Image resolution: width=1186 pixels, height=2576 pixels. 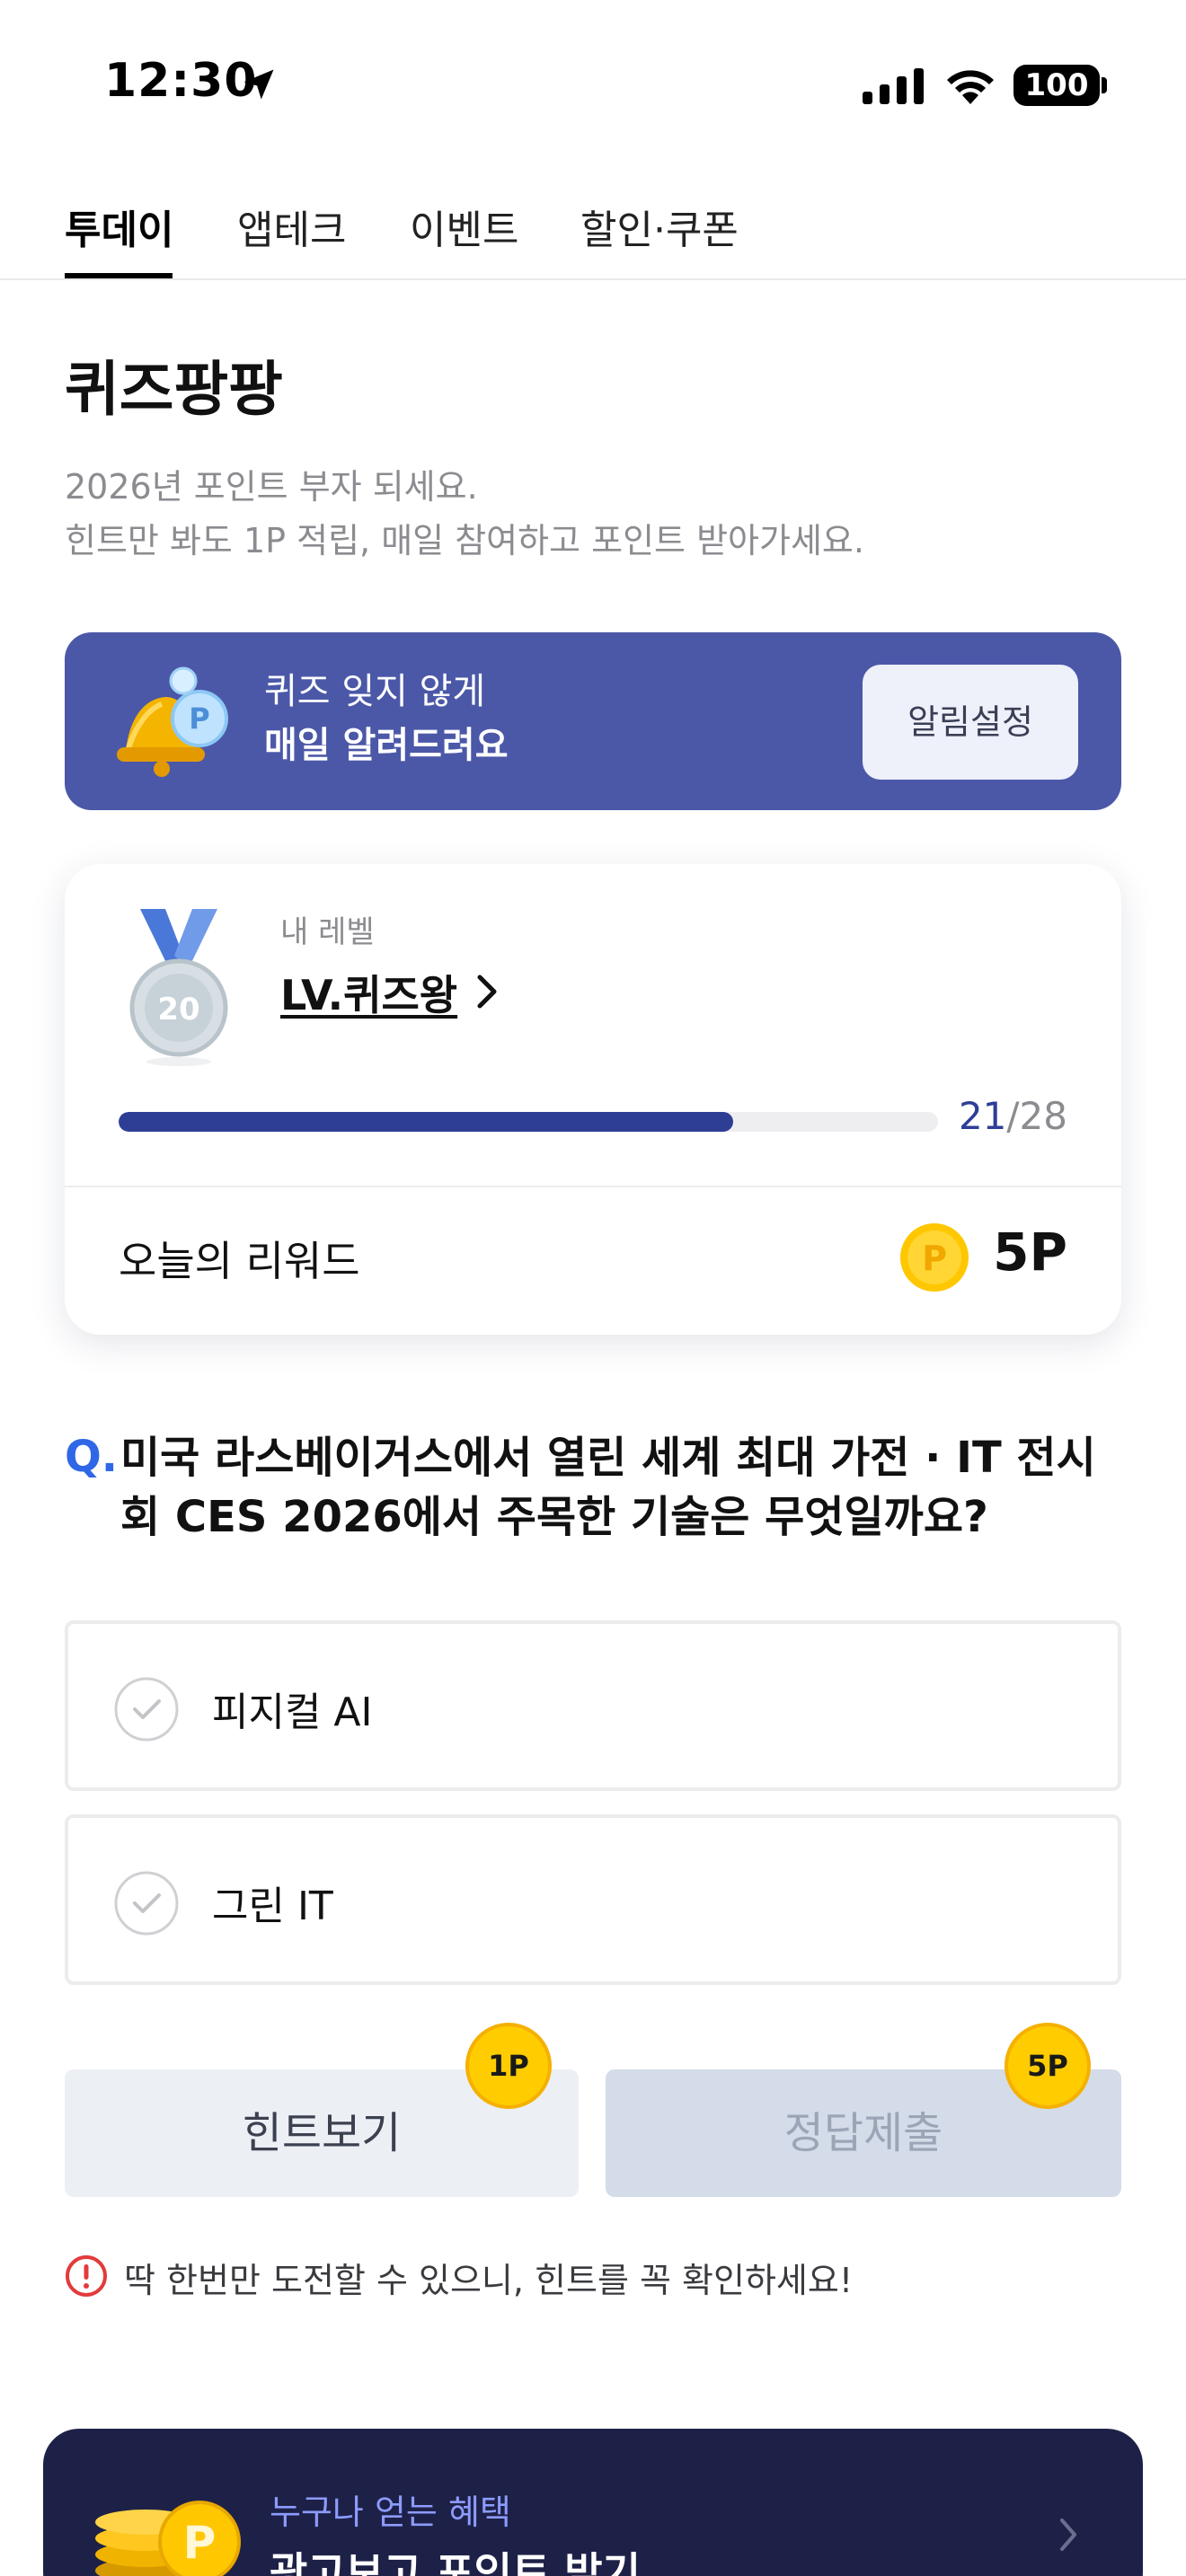 I want to click on tab-event: 이벤트, so click(x=464, y=226).